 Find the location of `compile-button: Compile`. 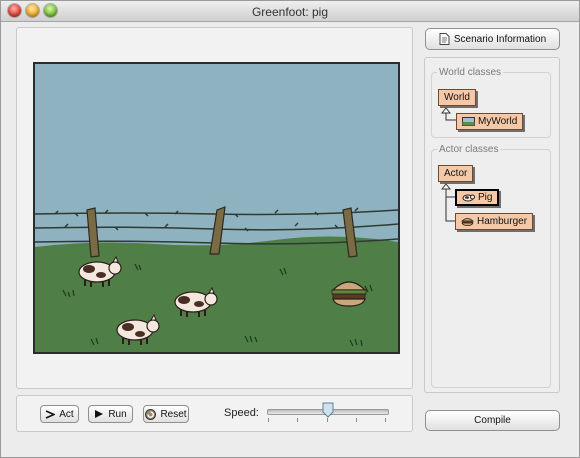

compile-button: Compile is located at coordinates (492, 420).